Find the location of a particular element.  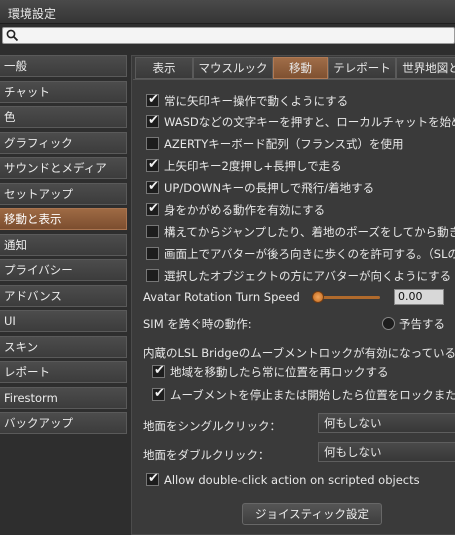

checkbox-row-arrow-keys-move: ✔ 常に矢印キー操作で動くようにする is located at coordinates (300, 101).